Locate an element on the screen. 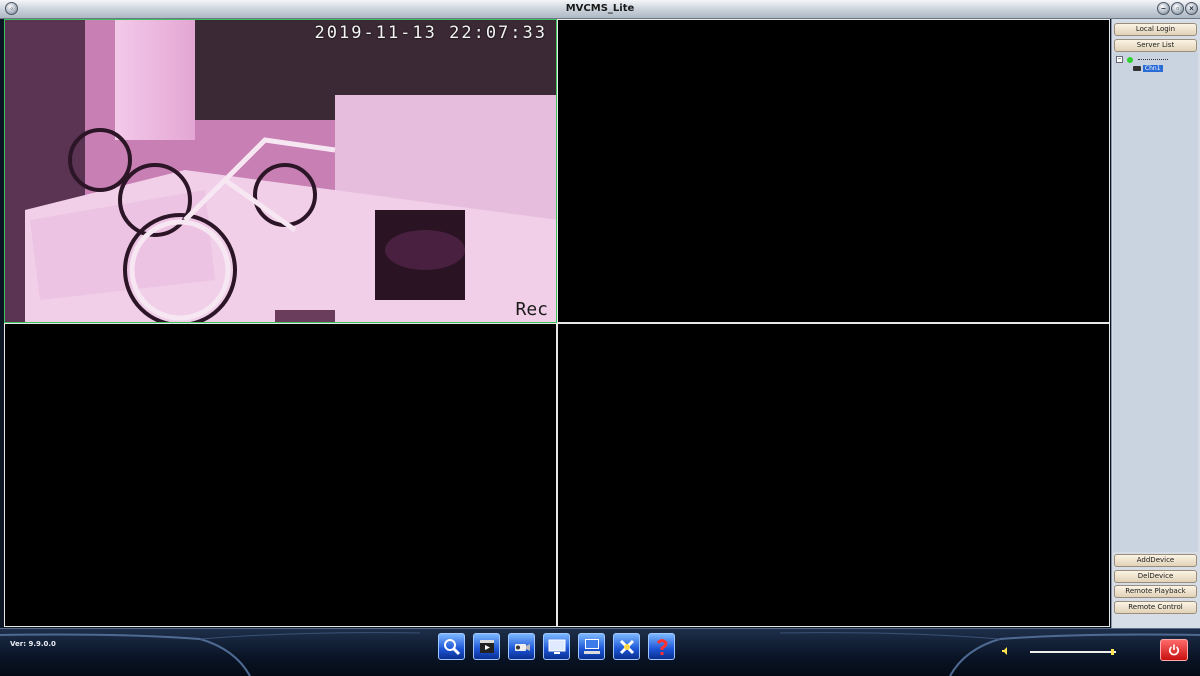 The image size is (1200, 676). title-bar: ◦ MVCMS_Lite – ▫ × is located at coordinates (600, 9).